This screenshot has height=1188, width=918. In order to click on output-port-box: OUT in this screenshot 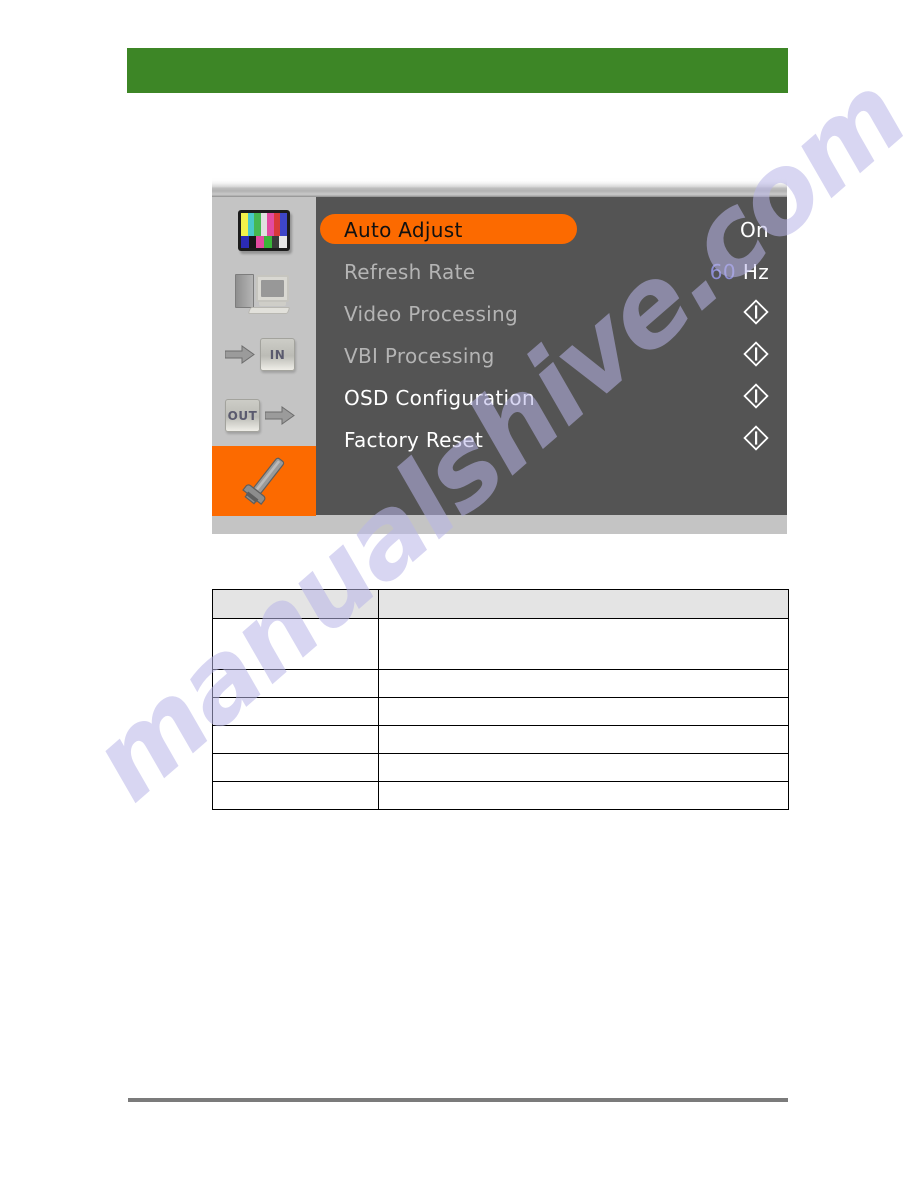, I will do `click(242, 415)`.